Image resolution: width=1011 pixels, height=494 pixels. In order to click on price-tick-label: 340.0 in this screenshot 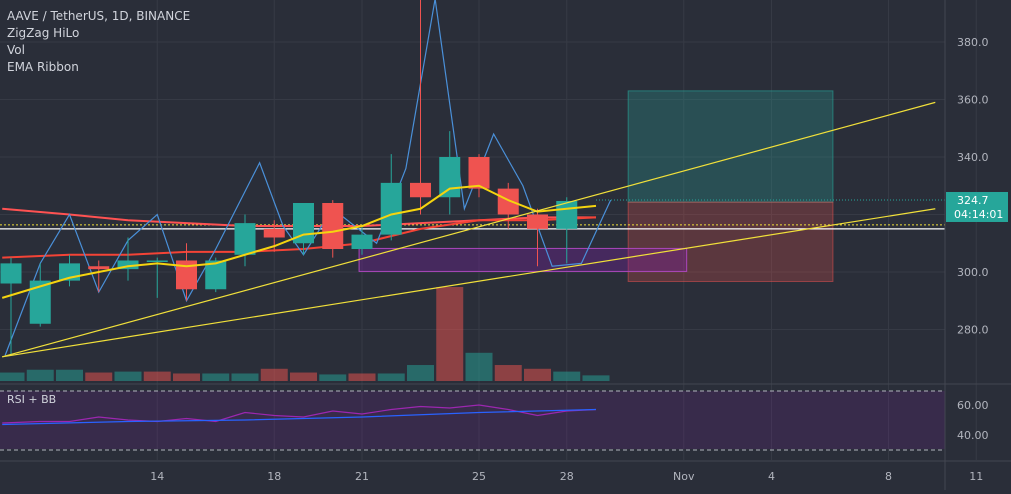, I will do `click(973, 157)`.